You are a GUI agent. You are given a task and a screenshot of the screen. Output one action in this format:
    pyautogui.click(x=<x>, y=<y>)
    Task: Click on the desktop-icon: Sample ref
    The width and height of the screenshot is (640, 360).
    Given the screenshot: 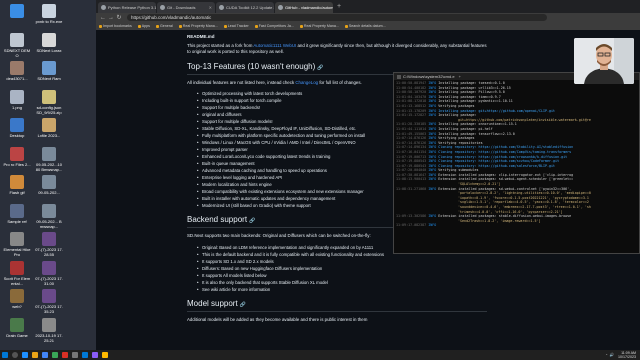 What is the action you would take?
    pyautogui.click(x=17, y=213)
    